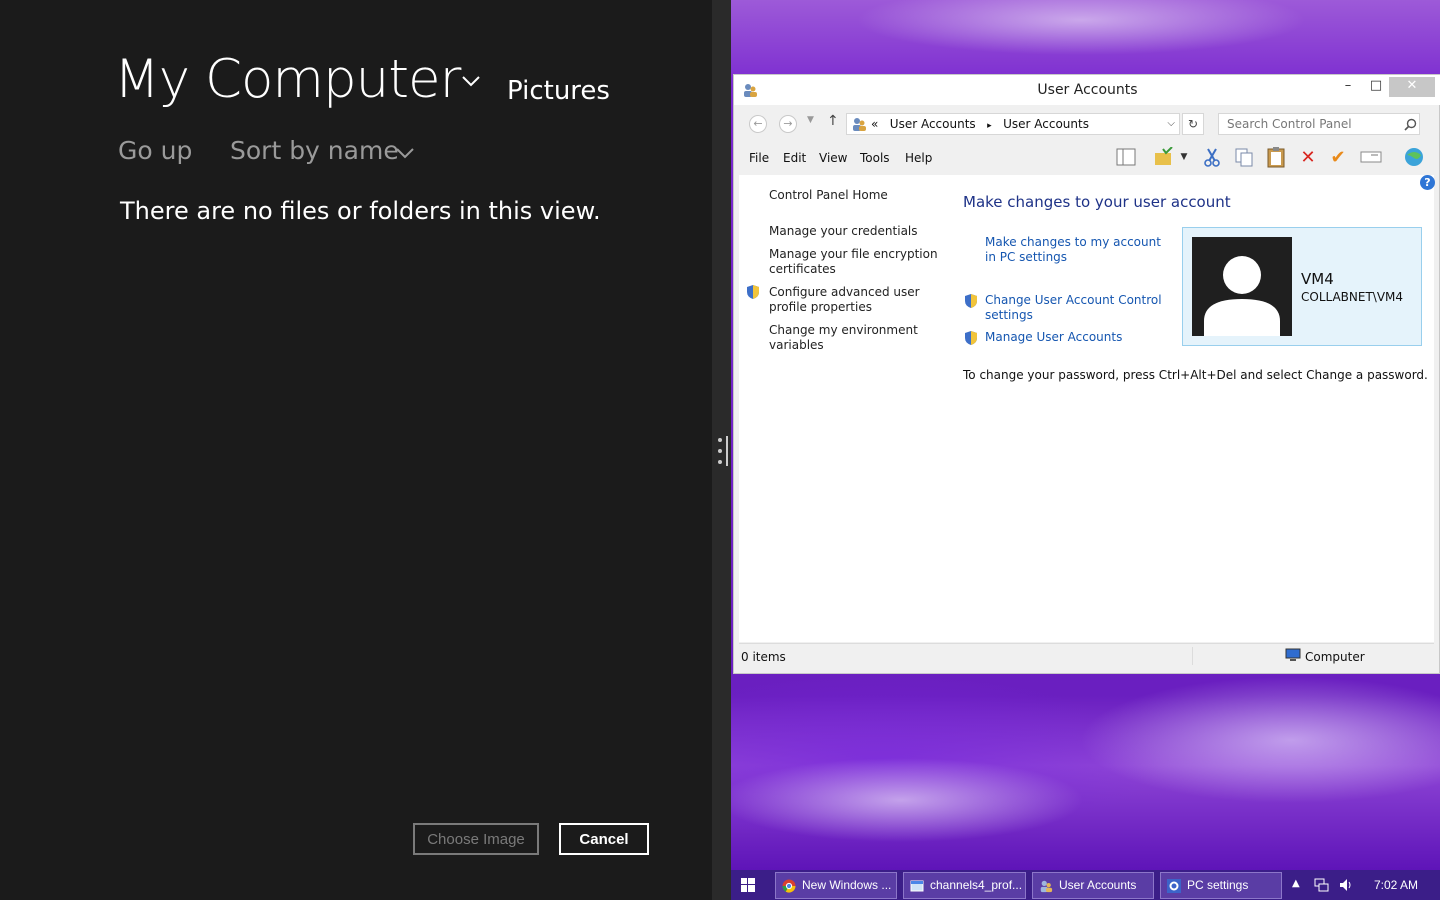 This screenshot has width=1440, height=900. Describe the element at coordinates (1335, 657) in the screenshot. I see `status-location: Computer` at that location.